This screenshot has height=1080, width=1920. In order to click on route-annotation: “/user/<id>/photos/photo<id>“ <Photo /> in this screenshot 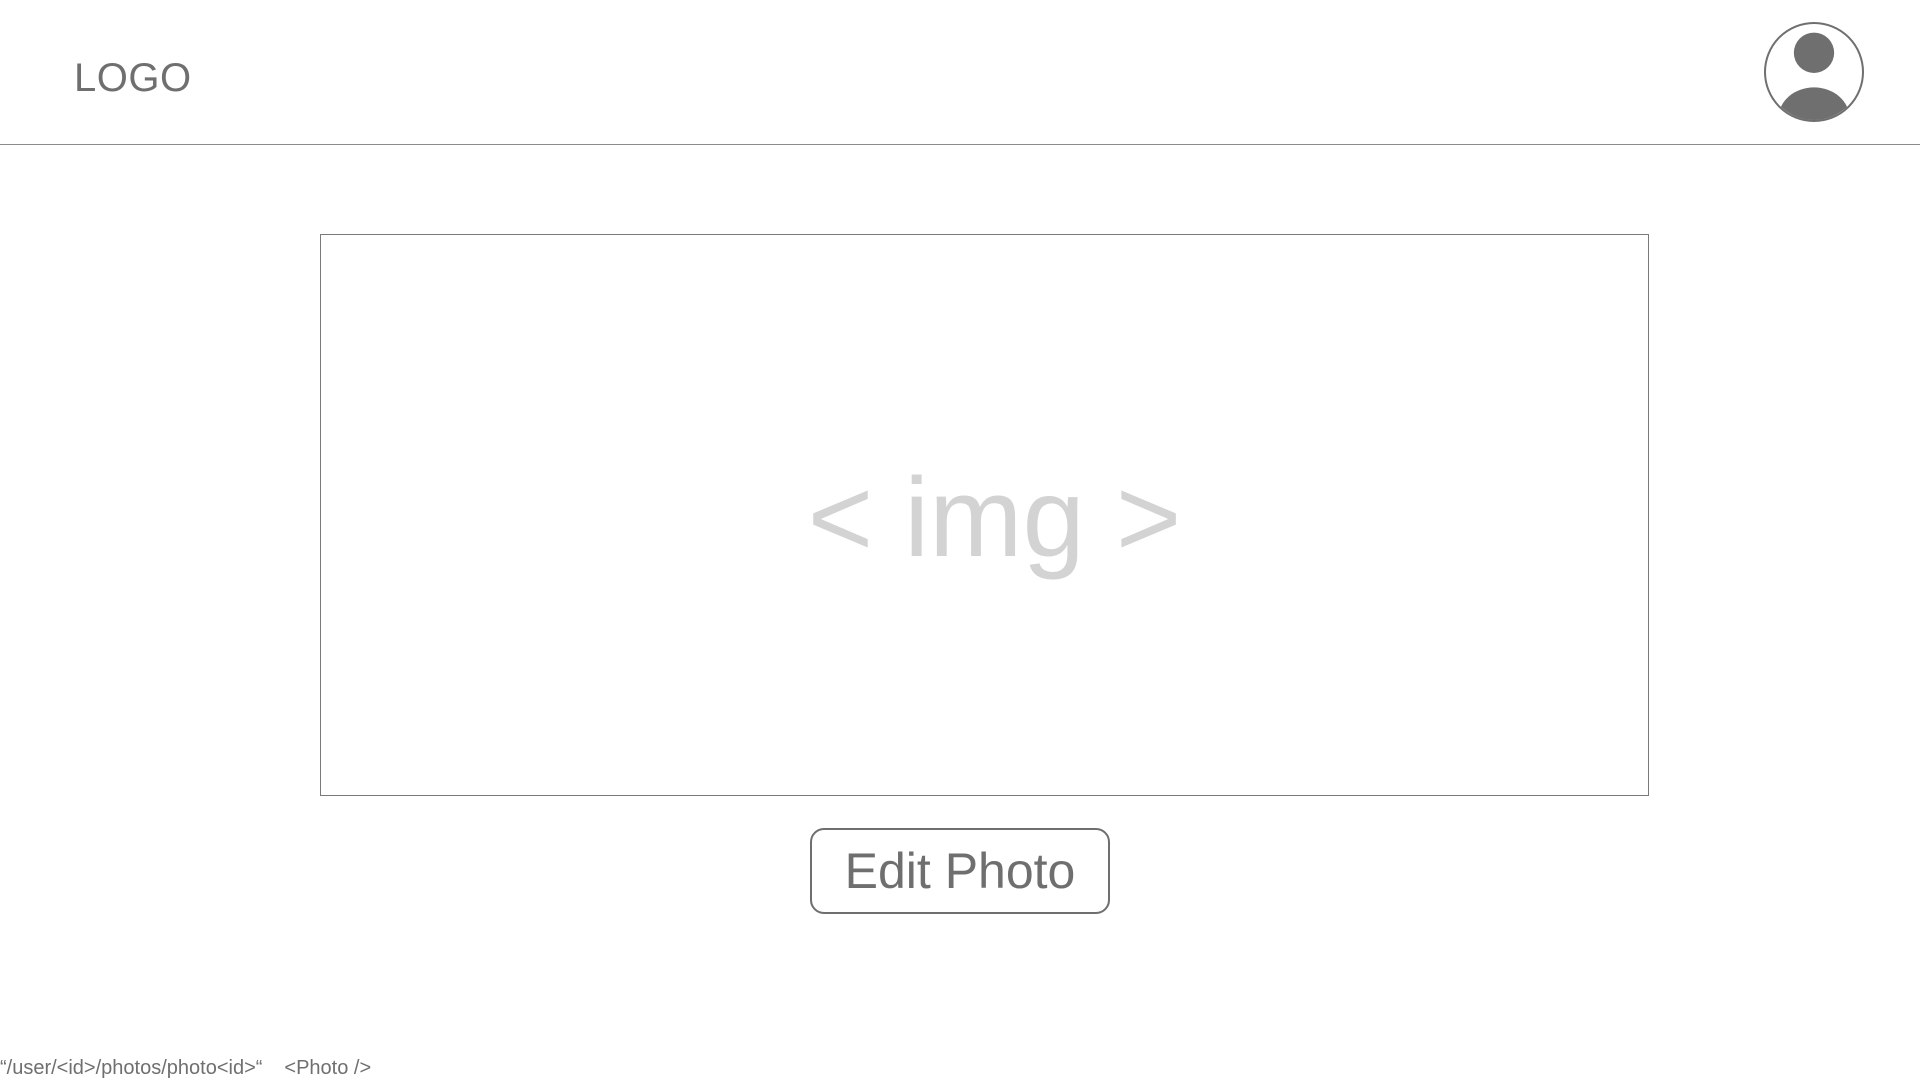, I will do `click(185, 1068)`.